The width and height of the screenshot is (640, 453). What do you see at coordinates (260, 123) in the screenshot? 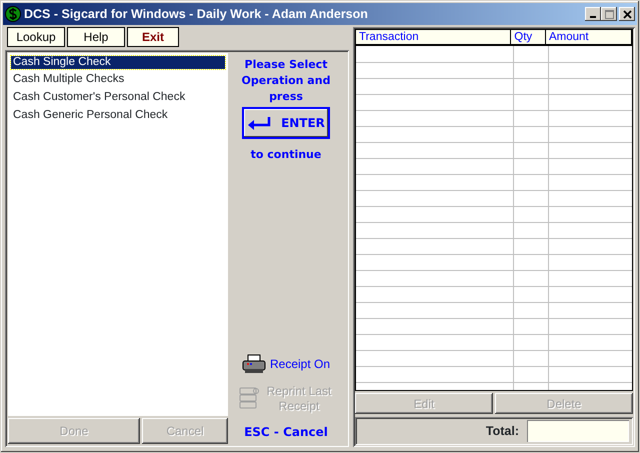
I see `return-arrow-icon` at bounding box center [260, 123].